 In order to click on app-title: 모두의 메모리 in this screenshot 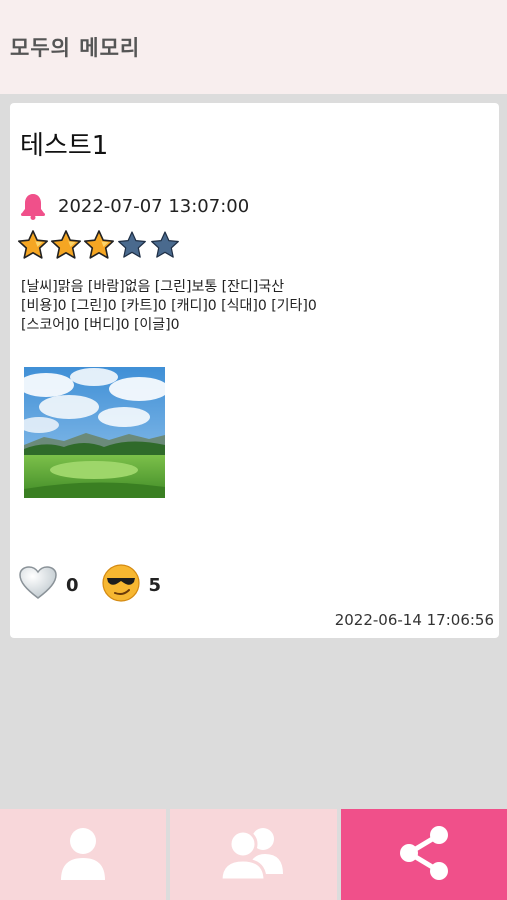, I will do `click(75, 48)`.